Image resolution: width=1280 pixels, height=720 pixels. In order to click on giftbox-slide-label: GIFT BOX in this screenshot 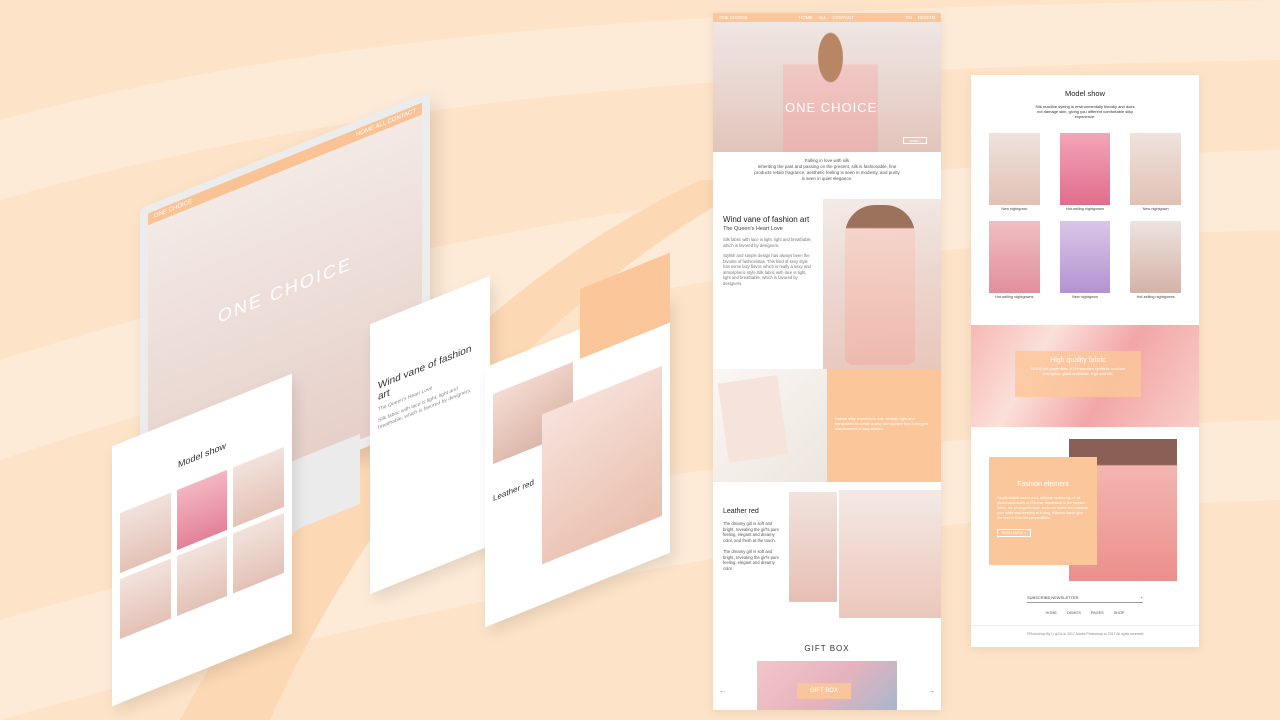, I will do `click(824, 691)`.